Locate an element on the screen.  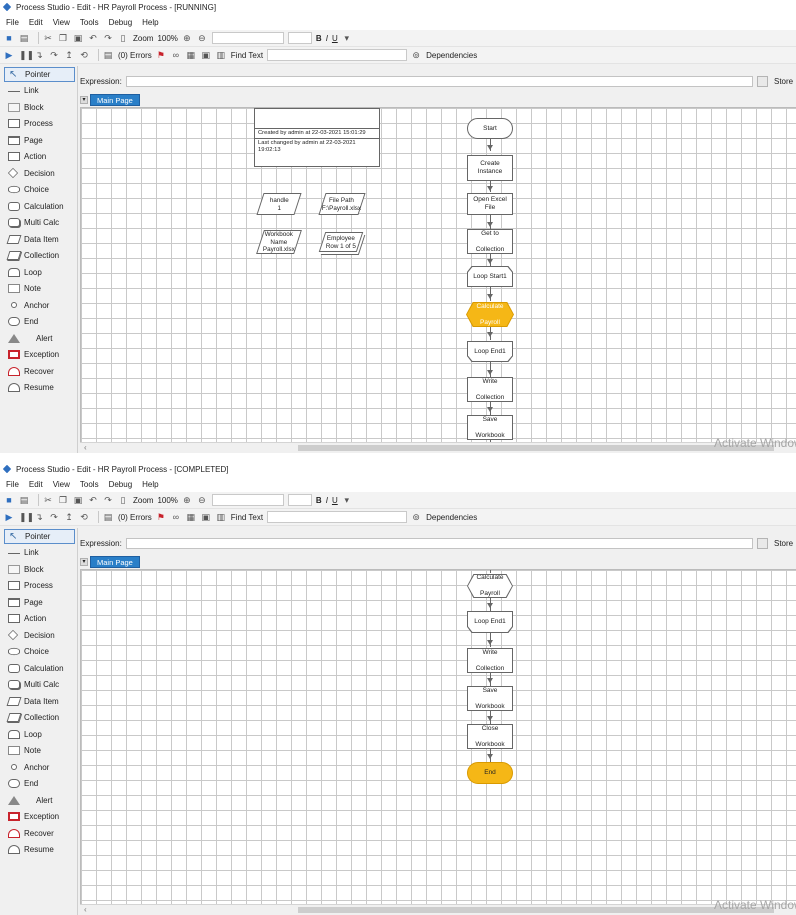
flow-close-workbook: Close Workbook is located at coordinates (490, 736).